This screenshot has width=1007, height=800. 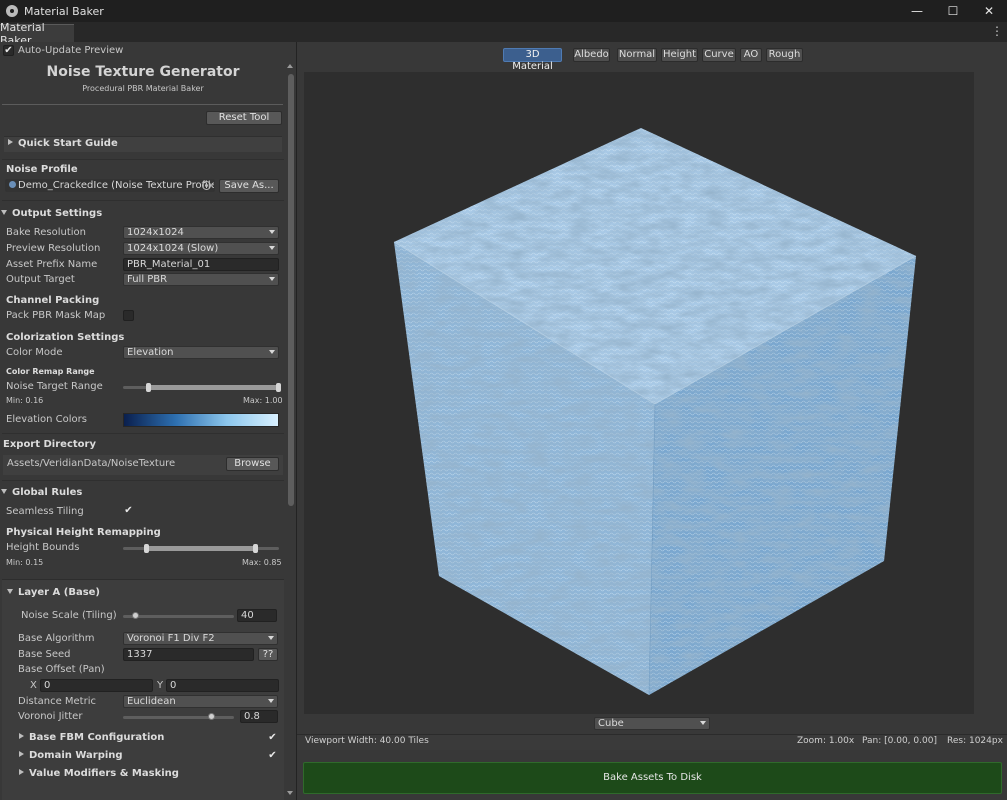 I want to click on domain-warping-foldout: Domain Warping, so click(x=71, y=755).